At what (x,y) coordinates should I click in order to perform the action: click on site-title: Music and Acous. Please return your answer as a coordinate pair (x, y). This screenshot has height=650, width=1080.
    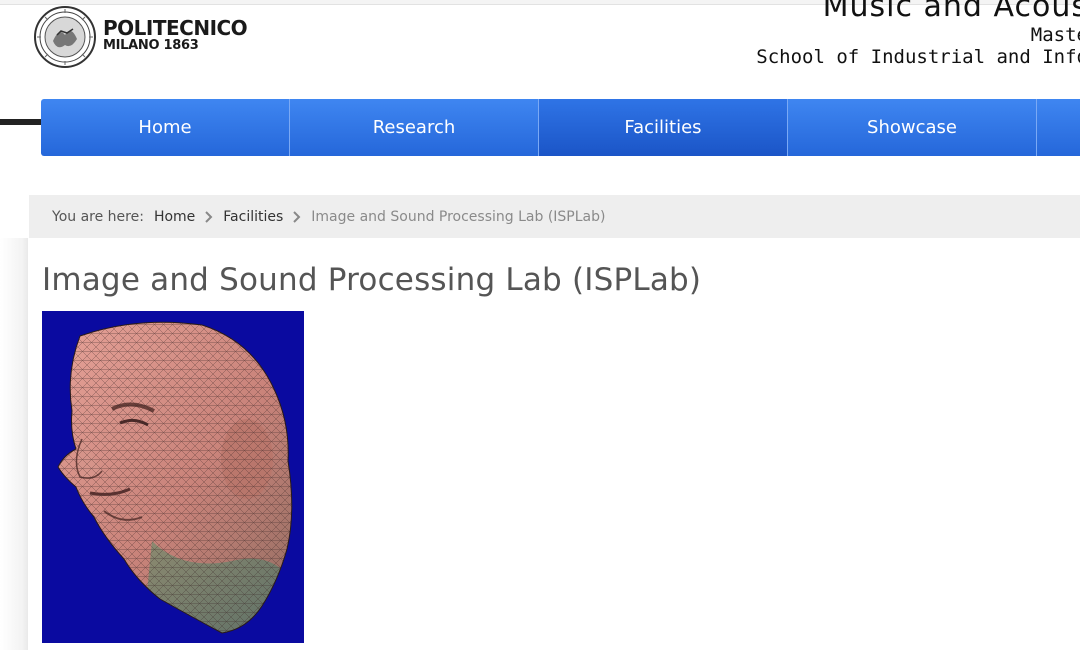
    Looking at the image, I should click on (951, 12).